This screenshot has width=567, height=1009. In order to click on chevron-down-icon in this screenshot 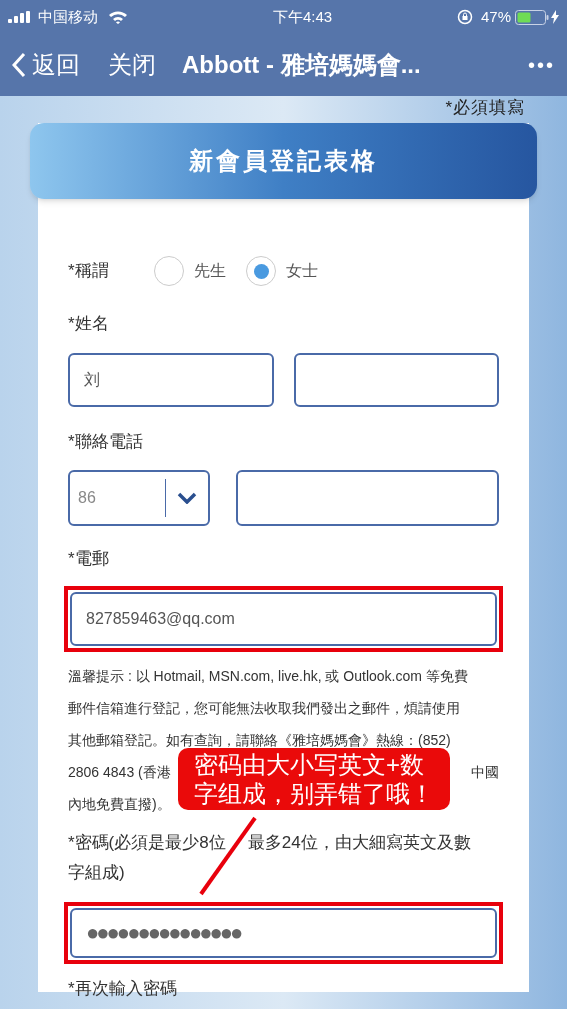, I will do `click(187, 498)`.